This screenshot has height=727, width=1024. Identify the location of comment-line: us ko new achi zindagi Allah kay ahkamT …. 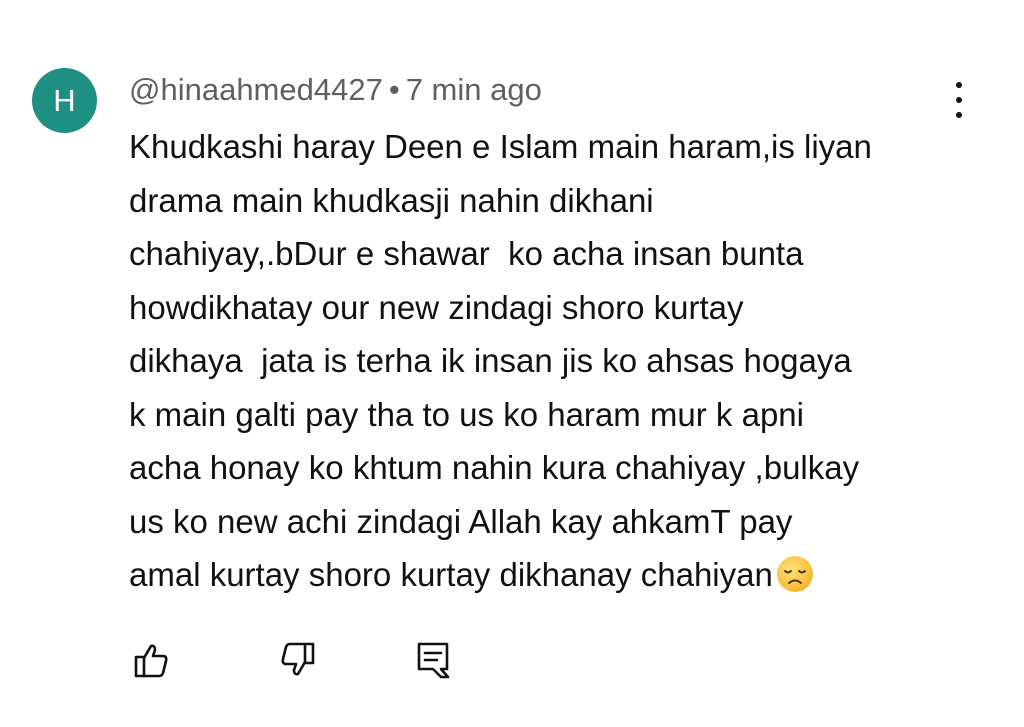
(461, 521).